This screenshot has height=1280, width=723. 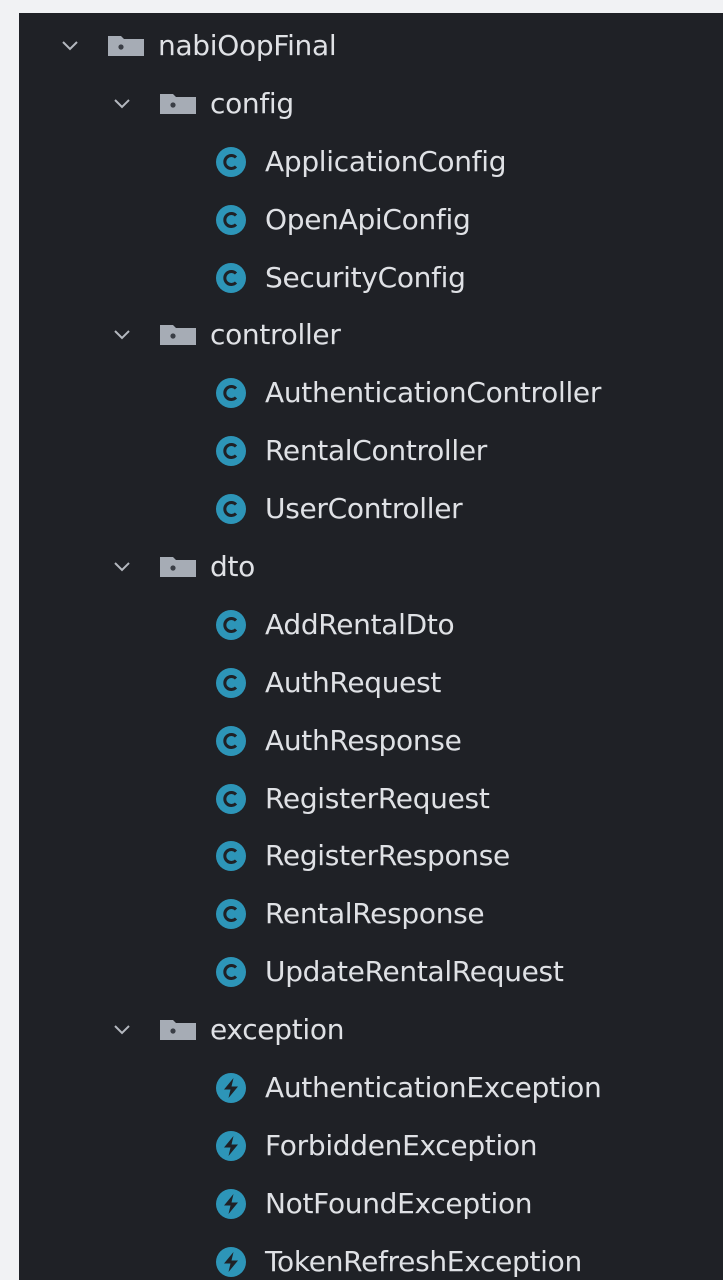 What do you see at coordinates (277, 1030) in the screenshot?
I see `tree-node-label: exception` at bounding box center [277, 1030].